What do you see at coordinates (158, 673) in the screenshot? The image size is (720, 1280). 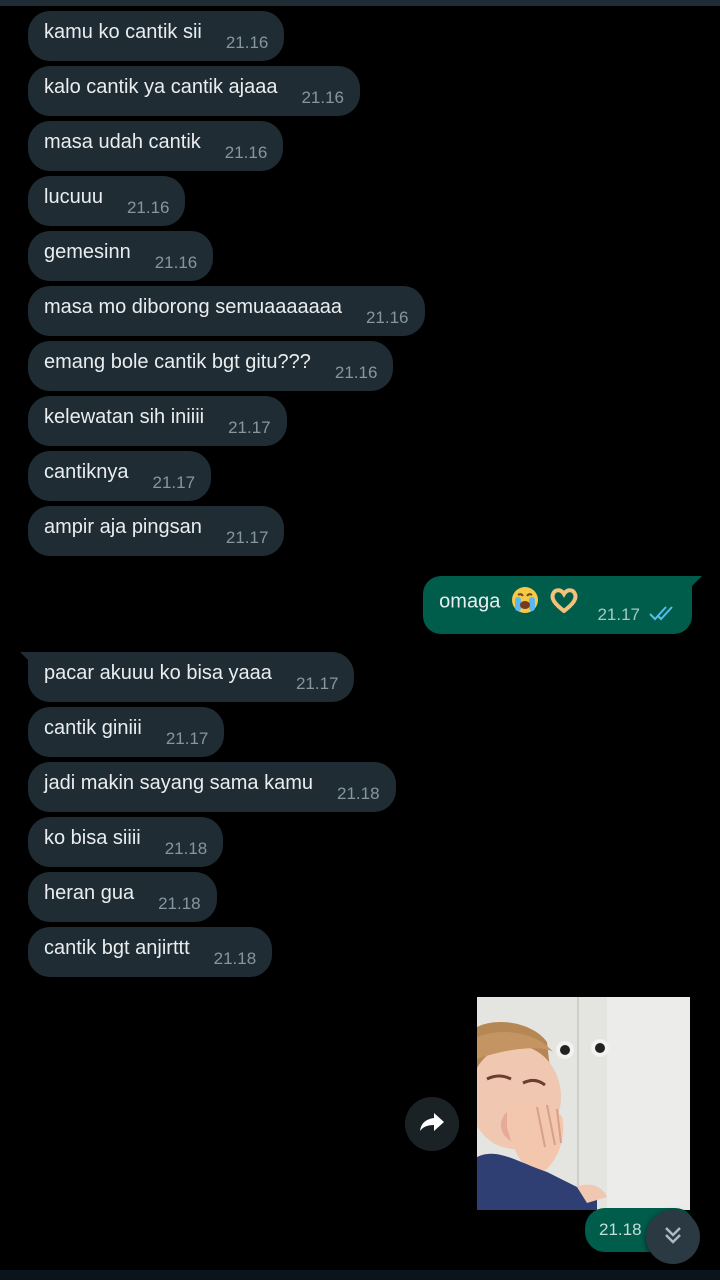 I see `message-text: pacar akuuu ko bisa yaaa` at bounding box center [158, 673].